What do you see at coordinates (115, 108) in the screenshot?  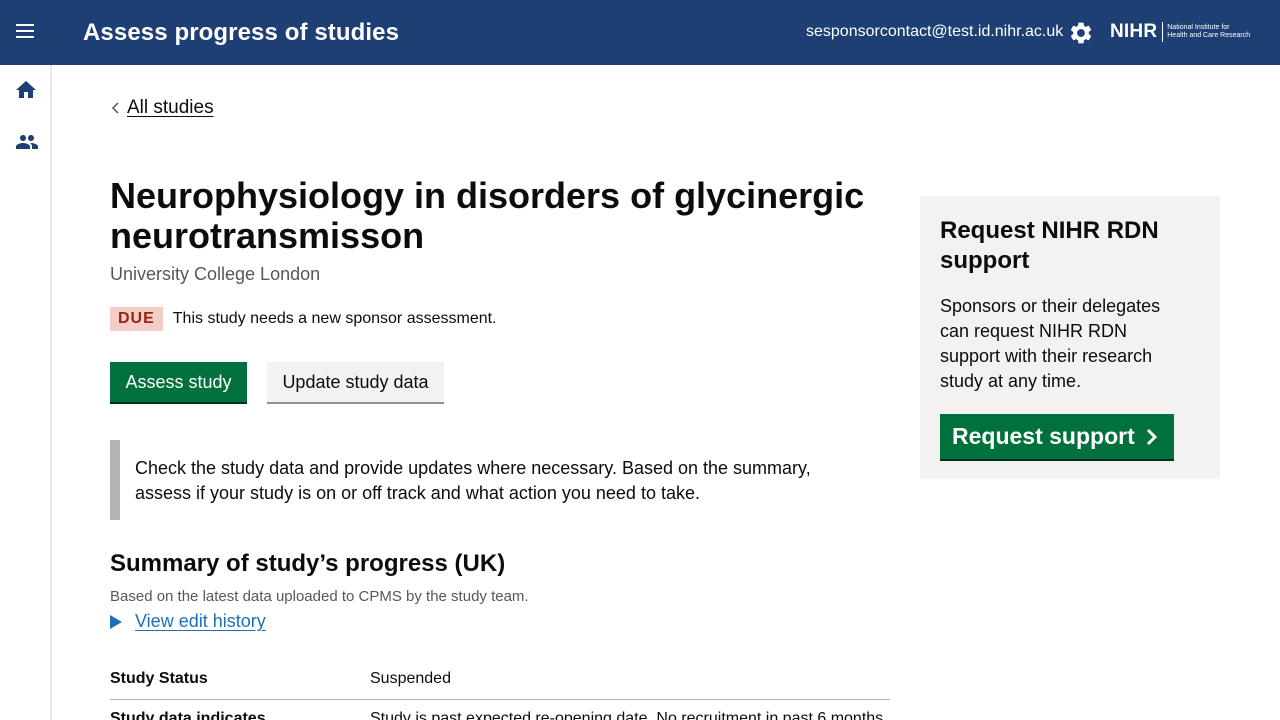 I see `chevron-left-icon` at bounding box center [115, 108].